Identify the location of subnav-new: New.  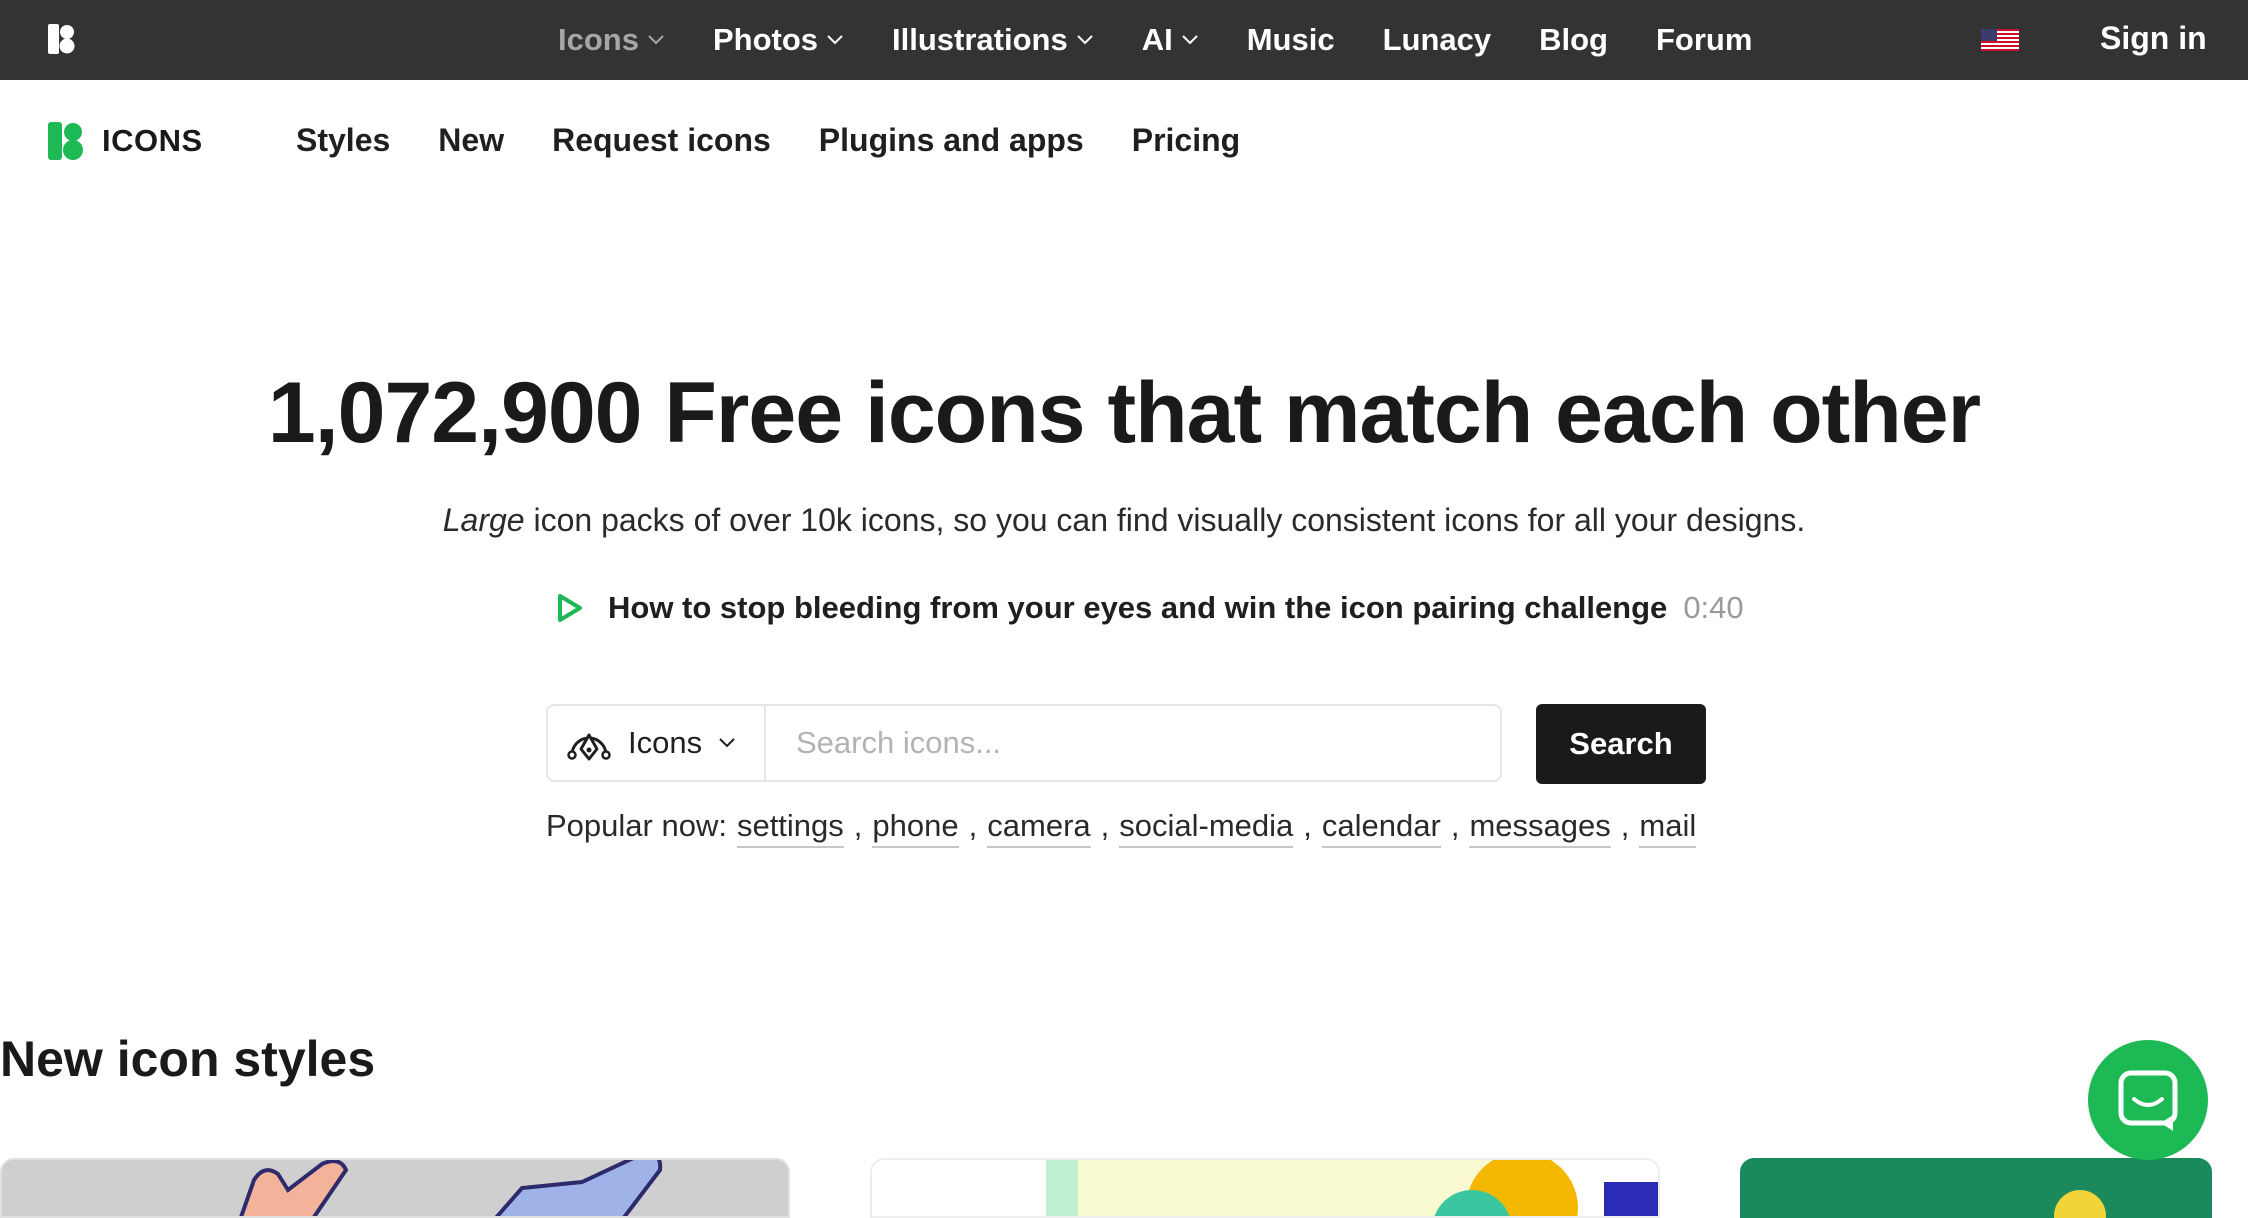
(471, 140).